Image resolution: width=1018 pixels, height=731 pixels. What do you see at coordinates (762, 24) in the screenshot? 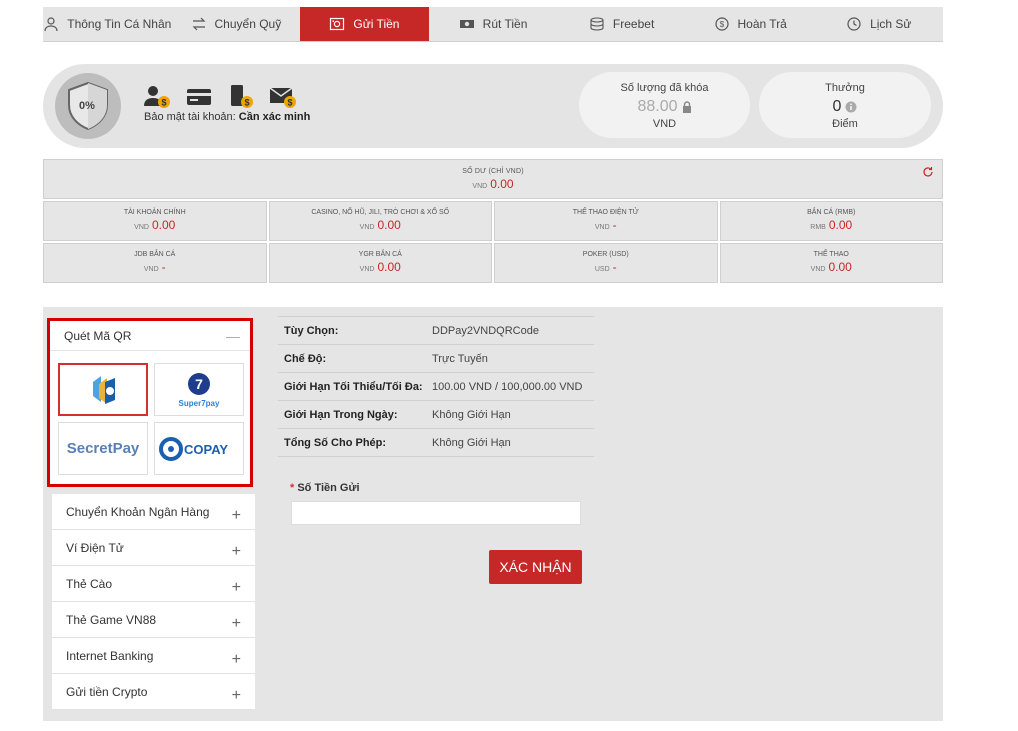
I see `tab-label: Hoàn Trả` at bounding box center [762, 24].